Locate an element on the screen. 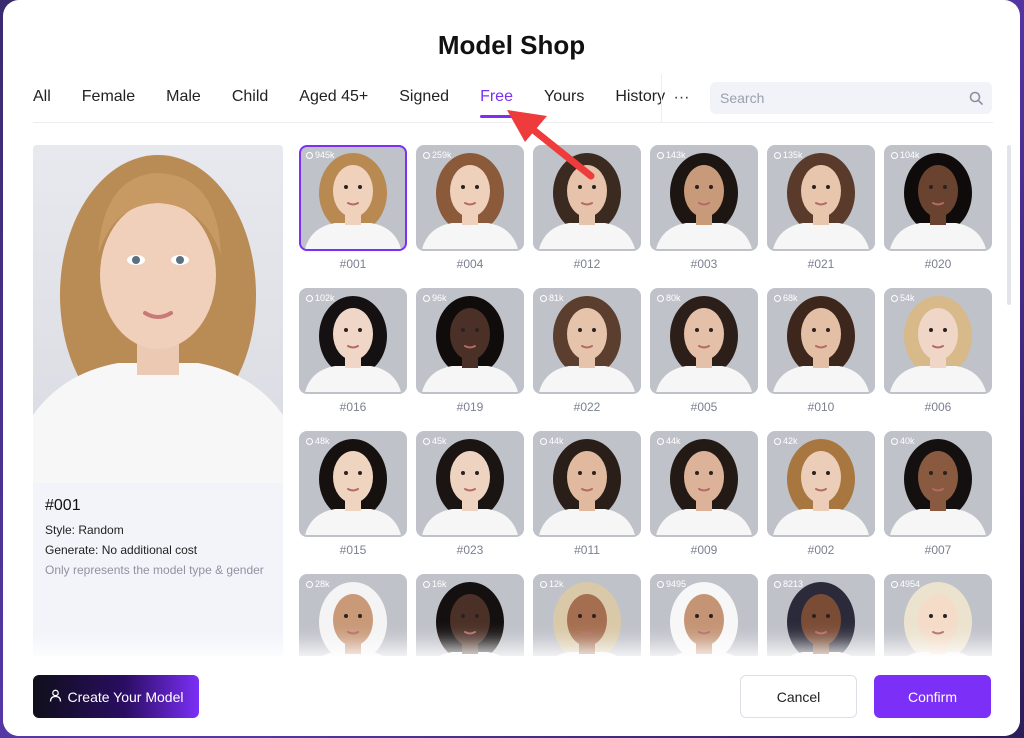 This screenshot has width=1024, height=738. usage-count-badge: 42k is located at coordinates (786, 441).